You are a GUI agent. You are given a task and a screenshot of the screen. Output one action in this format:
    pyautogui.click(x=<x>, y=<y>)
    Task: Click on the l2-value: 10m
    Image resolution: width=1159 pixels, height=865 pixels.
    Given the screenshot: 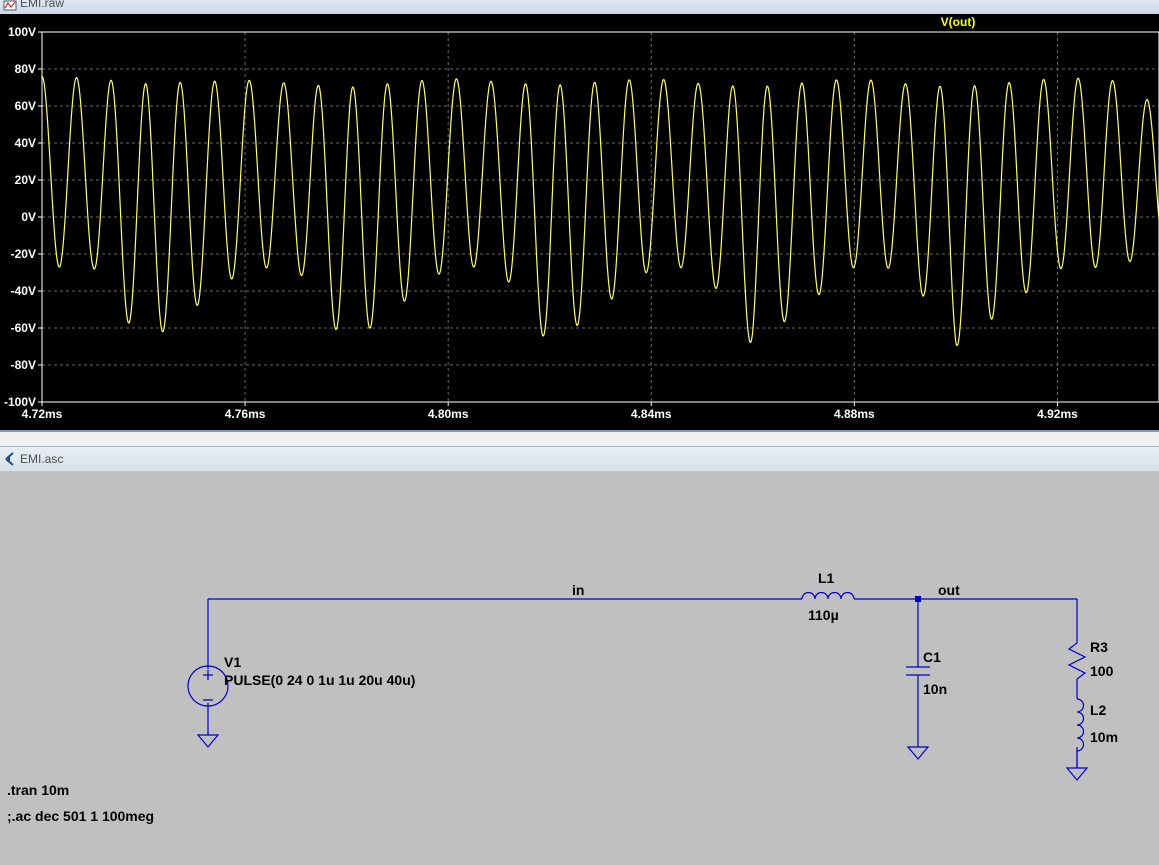 What is the action you would take?
    pyautogui.click(x=1104, y=737)
    